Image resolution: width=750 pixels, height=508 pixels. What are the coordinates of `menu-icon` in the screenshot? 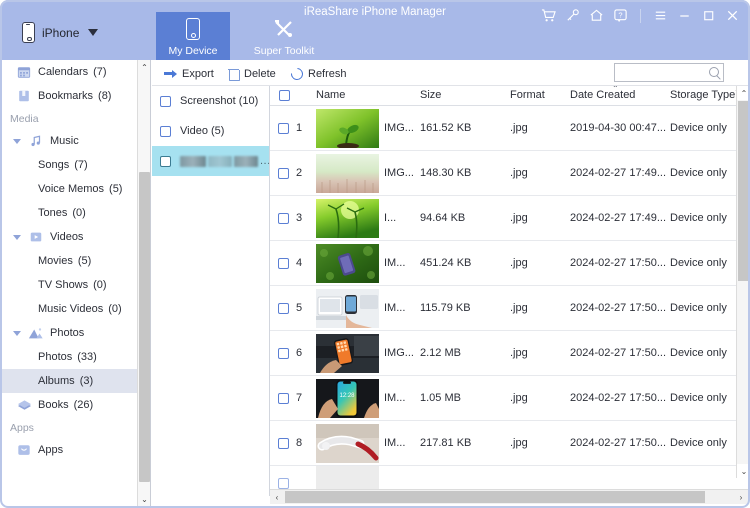 It's located at (660, 15).